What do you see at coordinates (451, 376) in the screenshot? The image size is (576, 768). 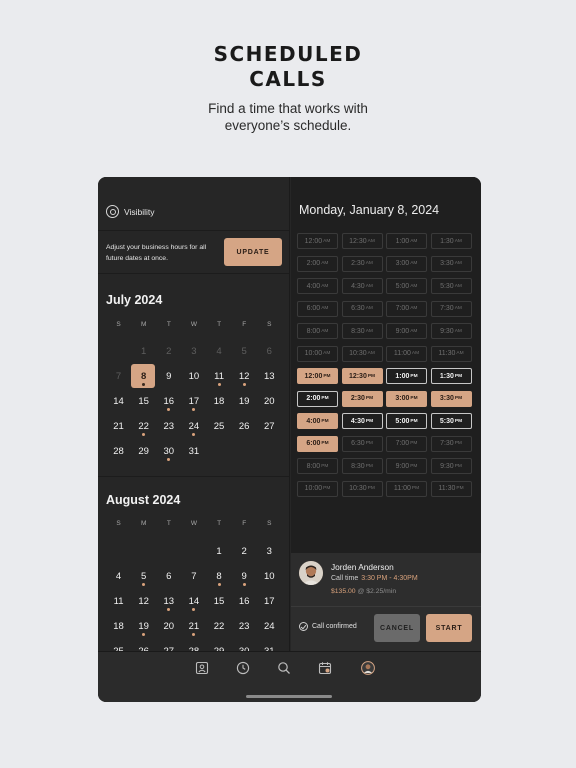 I see `time-slot: 1:30 PM` at bounding box center [451, 376].